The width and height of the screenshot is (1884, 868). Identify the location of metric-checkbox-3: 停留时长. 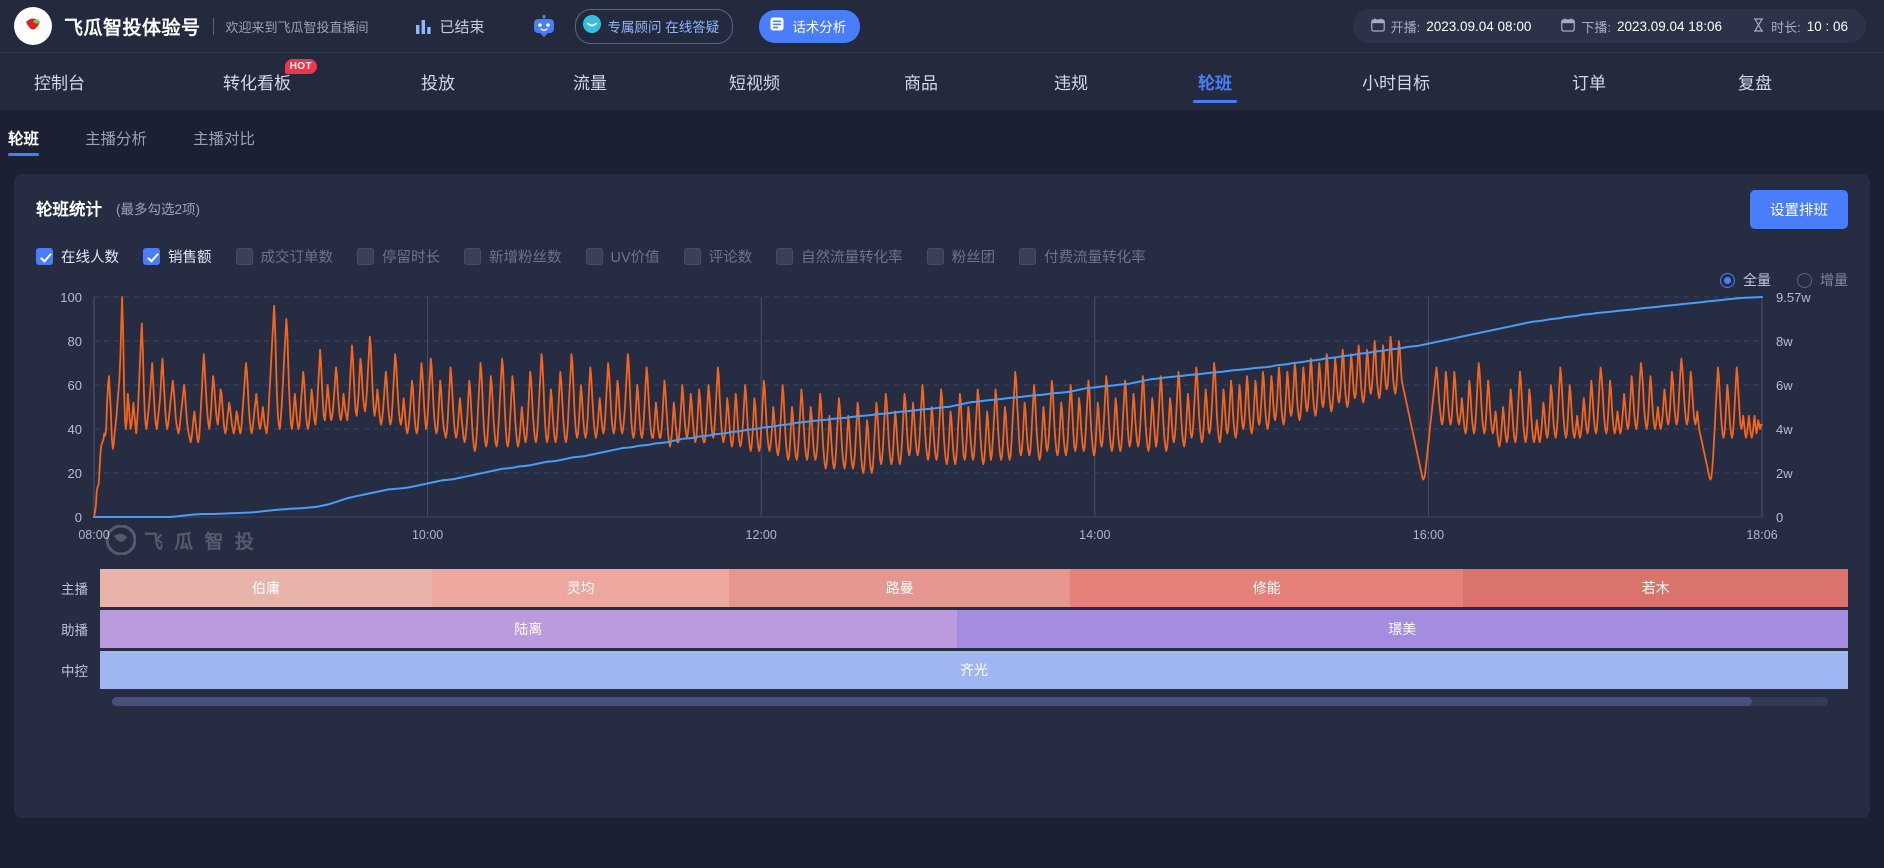
(398, 256).